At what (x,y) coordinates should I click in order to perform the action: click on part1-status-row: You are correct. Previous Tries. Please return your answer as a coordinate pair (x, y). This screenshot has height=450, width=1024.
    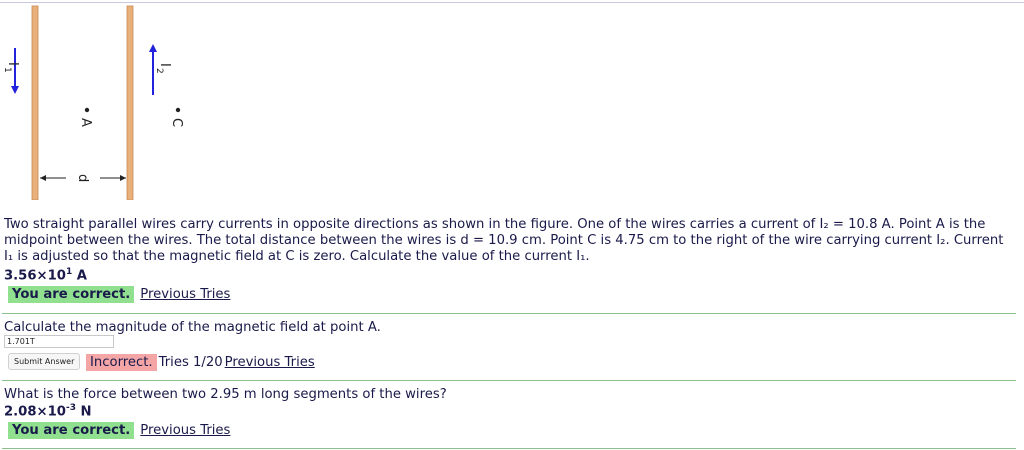
    Looking at the image, I should click on (119, 294).